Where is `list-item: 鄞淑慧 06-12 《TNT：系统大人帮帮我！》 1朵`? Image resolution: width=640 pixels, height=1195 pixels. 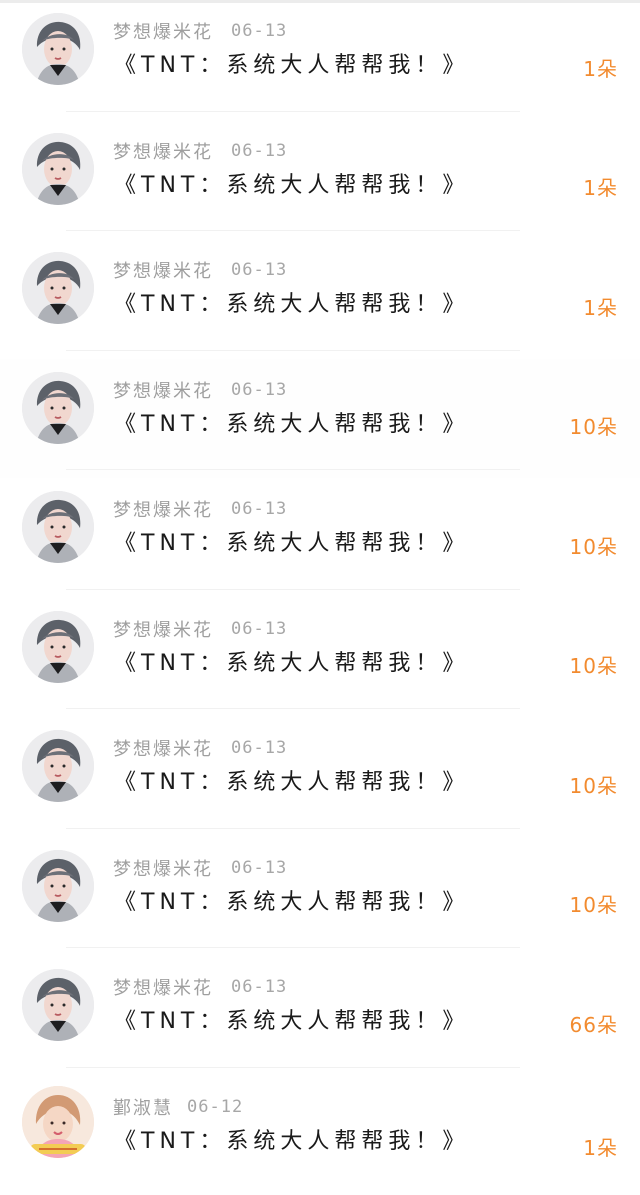 list-item: 鄞淑慧 06-12 《TNT：系统大人帮帮我！》 1朵 is located at coordinates (320, 1135).